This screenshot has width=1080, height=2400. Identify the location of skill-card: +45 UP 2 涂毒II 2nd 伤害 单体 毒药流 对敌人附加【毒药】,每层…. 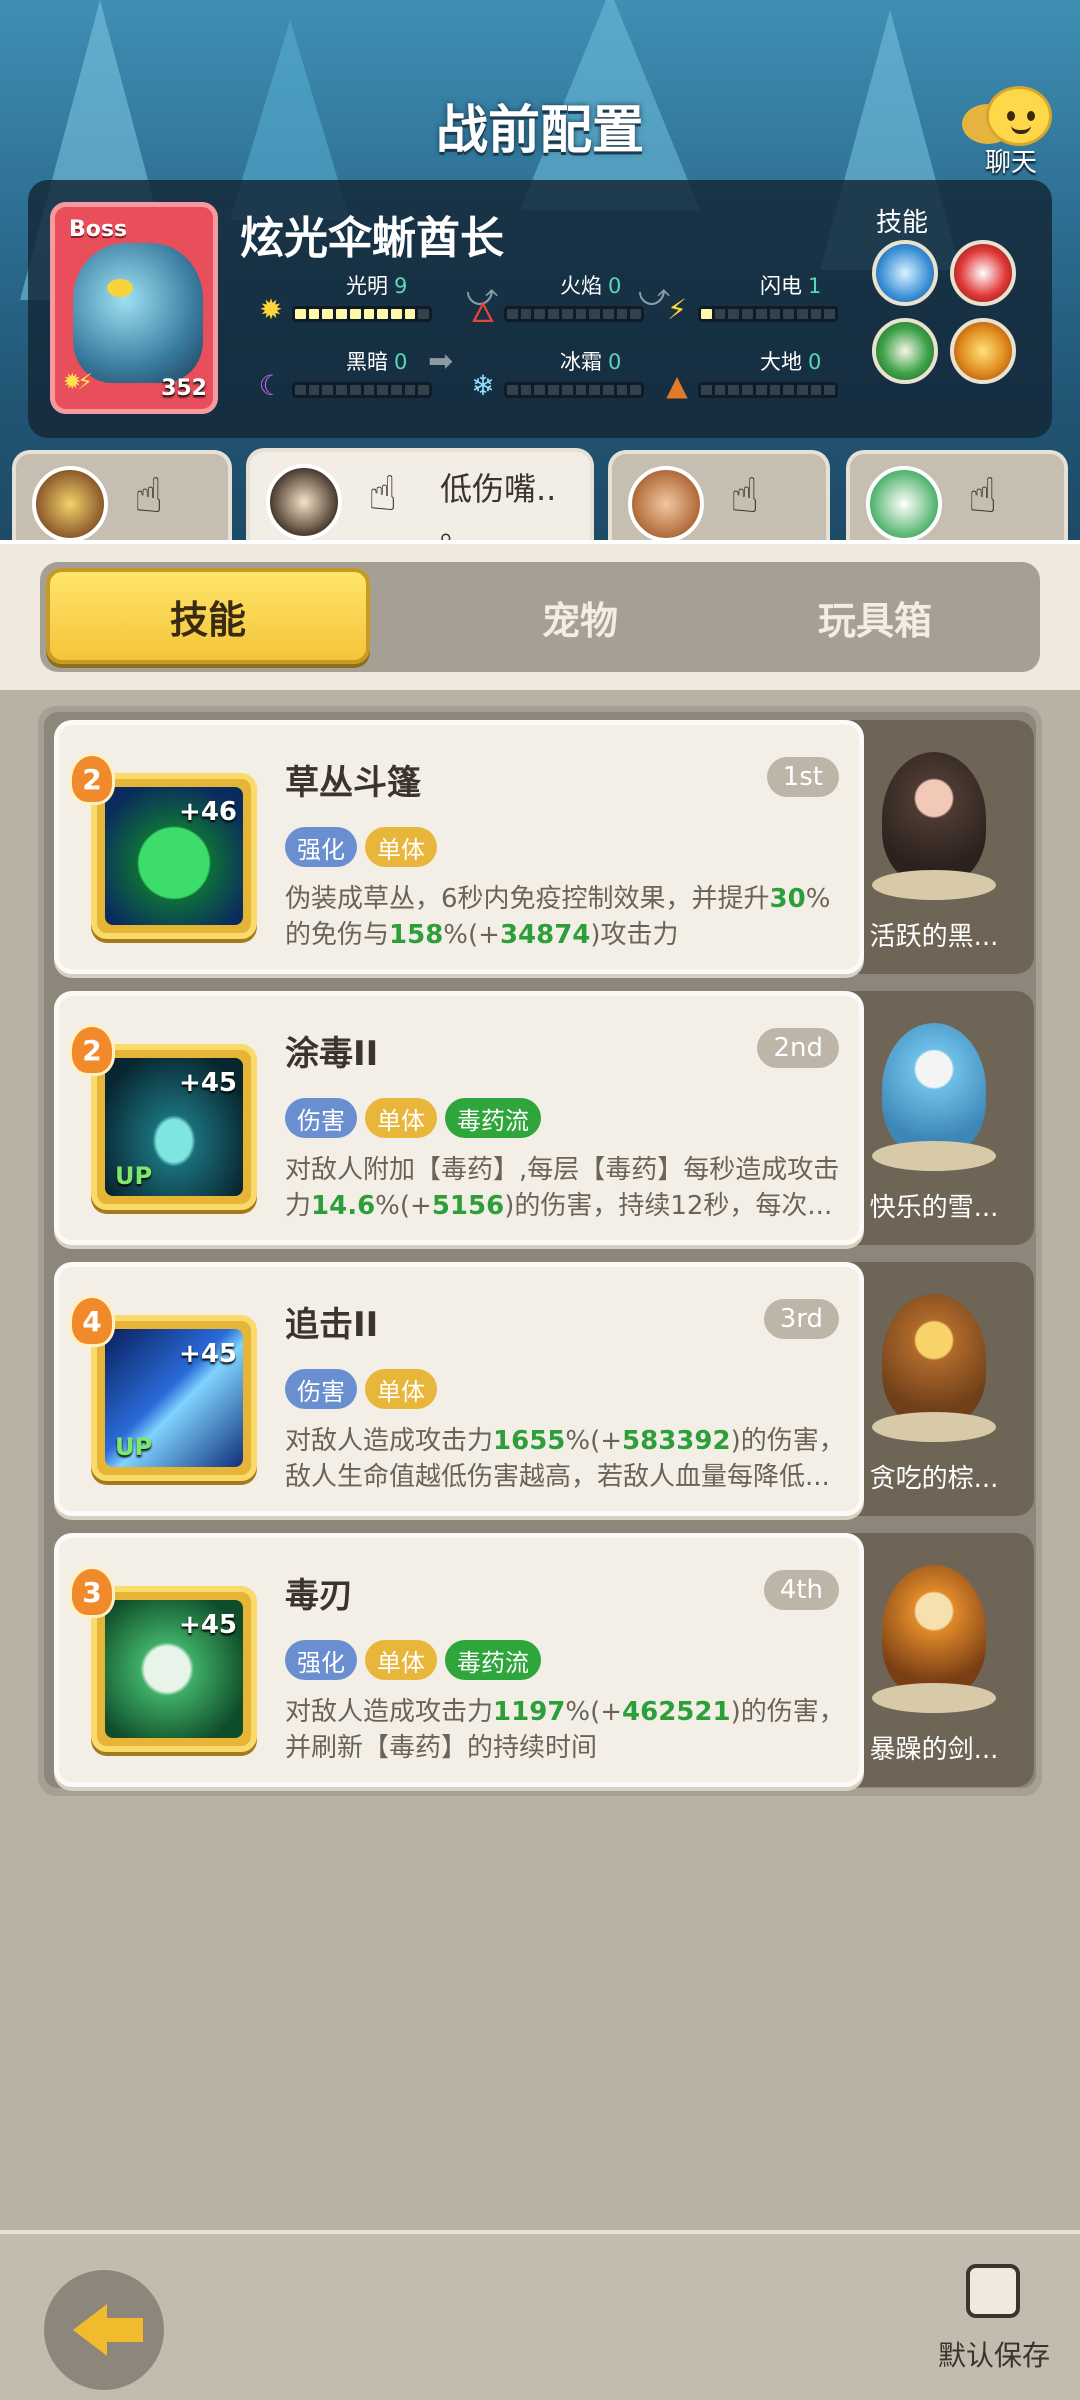
(459, 1118).